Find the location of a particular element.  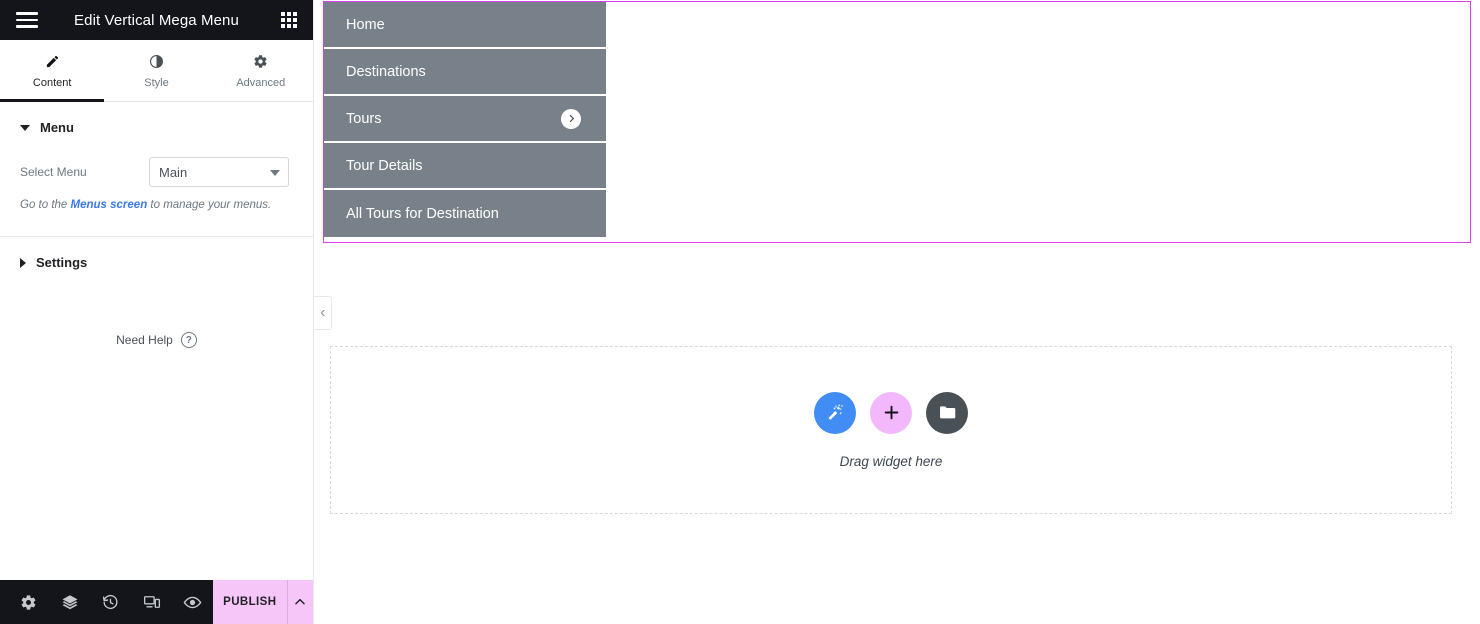

select-menu-wrapper: Main is located at coordinates (219, 172).